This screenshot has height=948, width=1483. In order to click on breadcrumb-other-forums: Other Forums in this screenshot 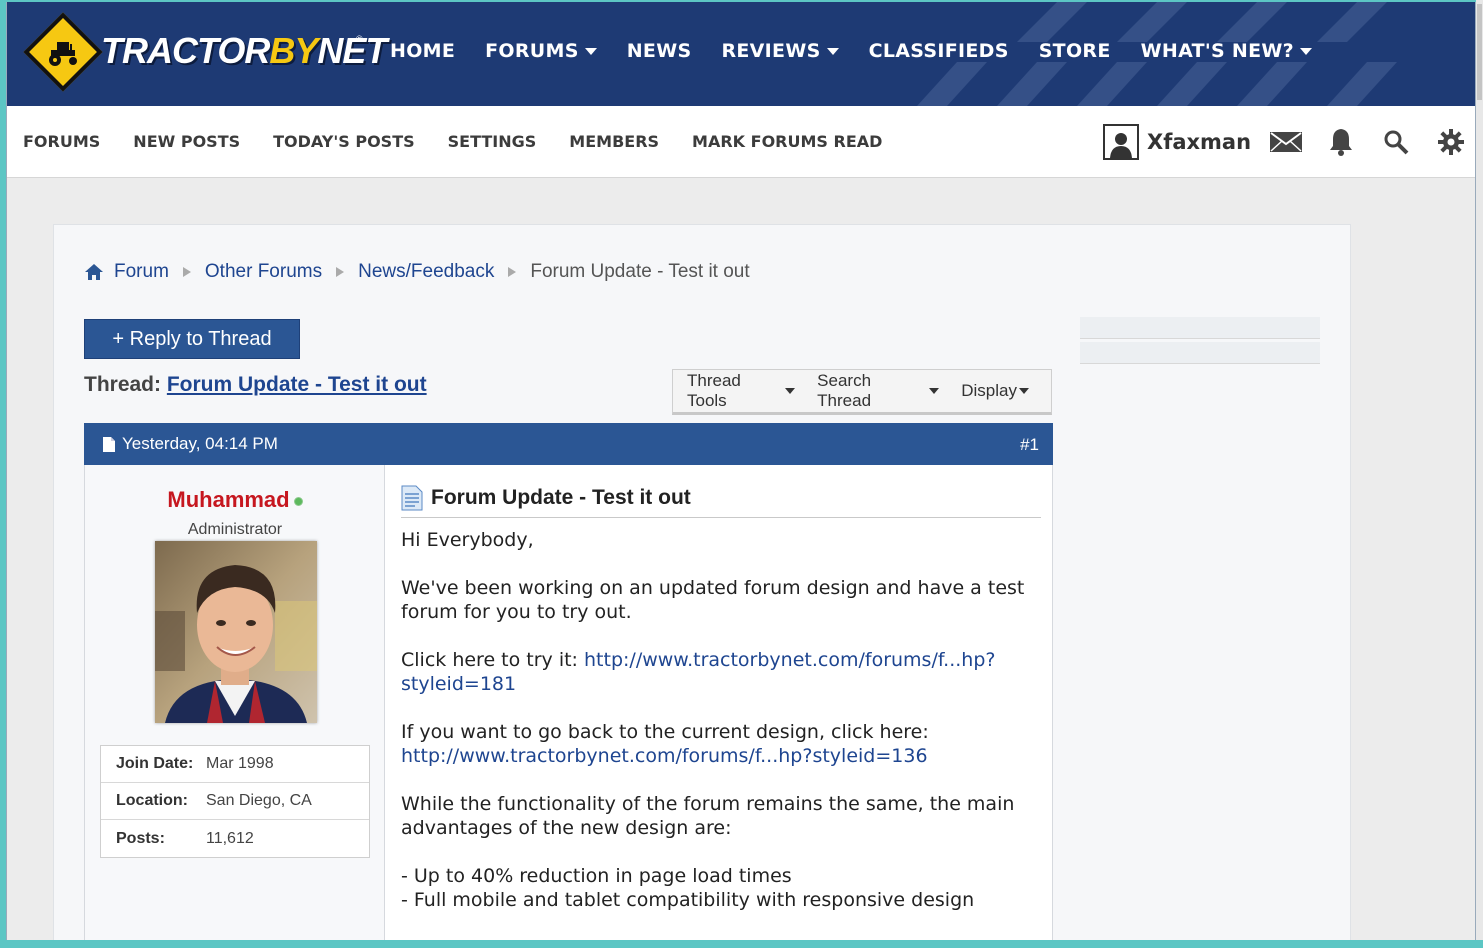, I will do `click(263, 272)`.